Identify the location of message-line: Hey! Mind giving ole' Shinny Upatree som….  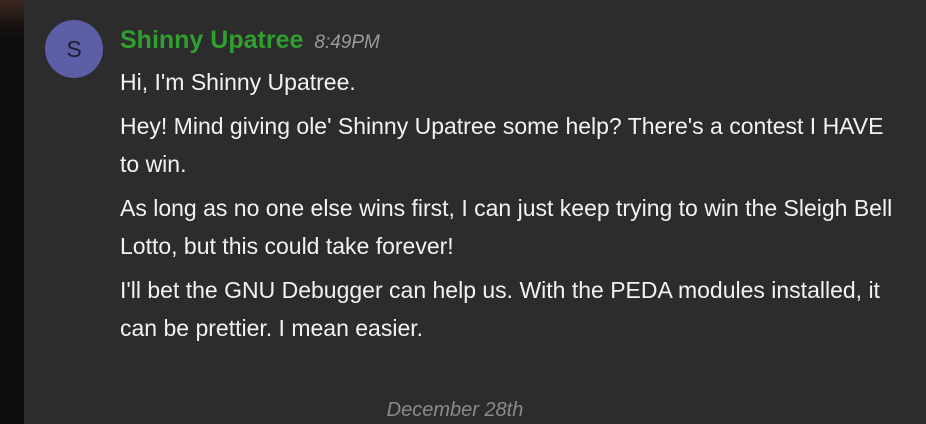
(502, 145).